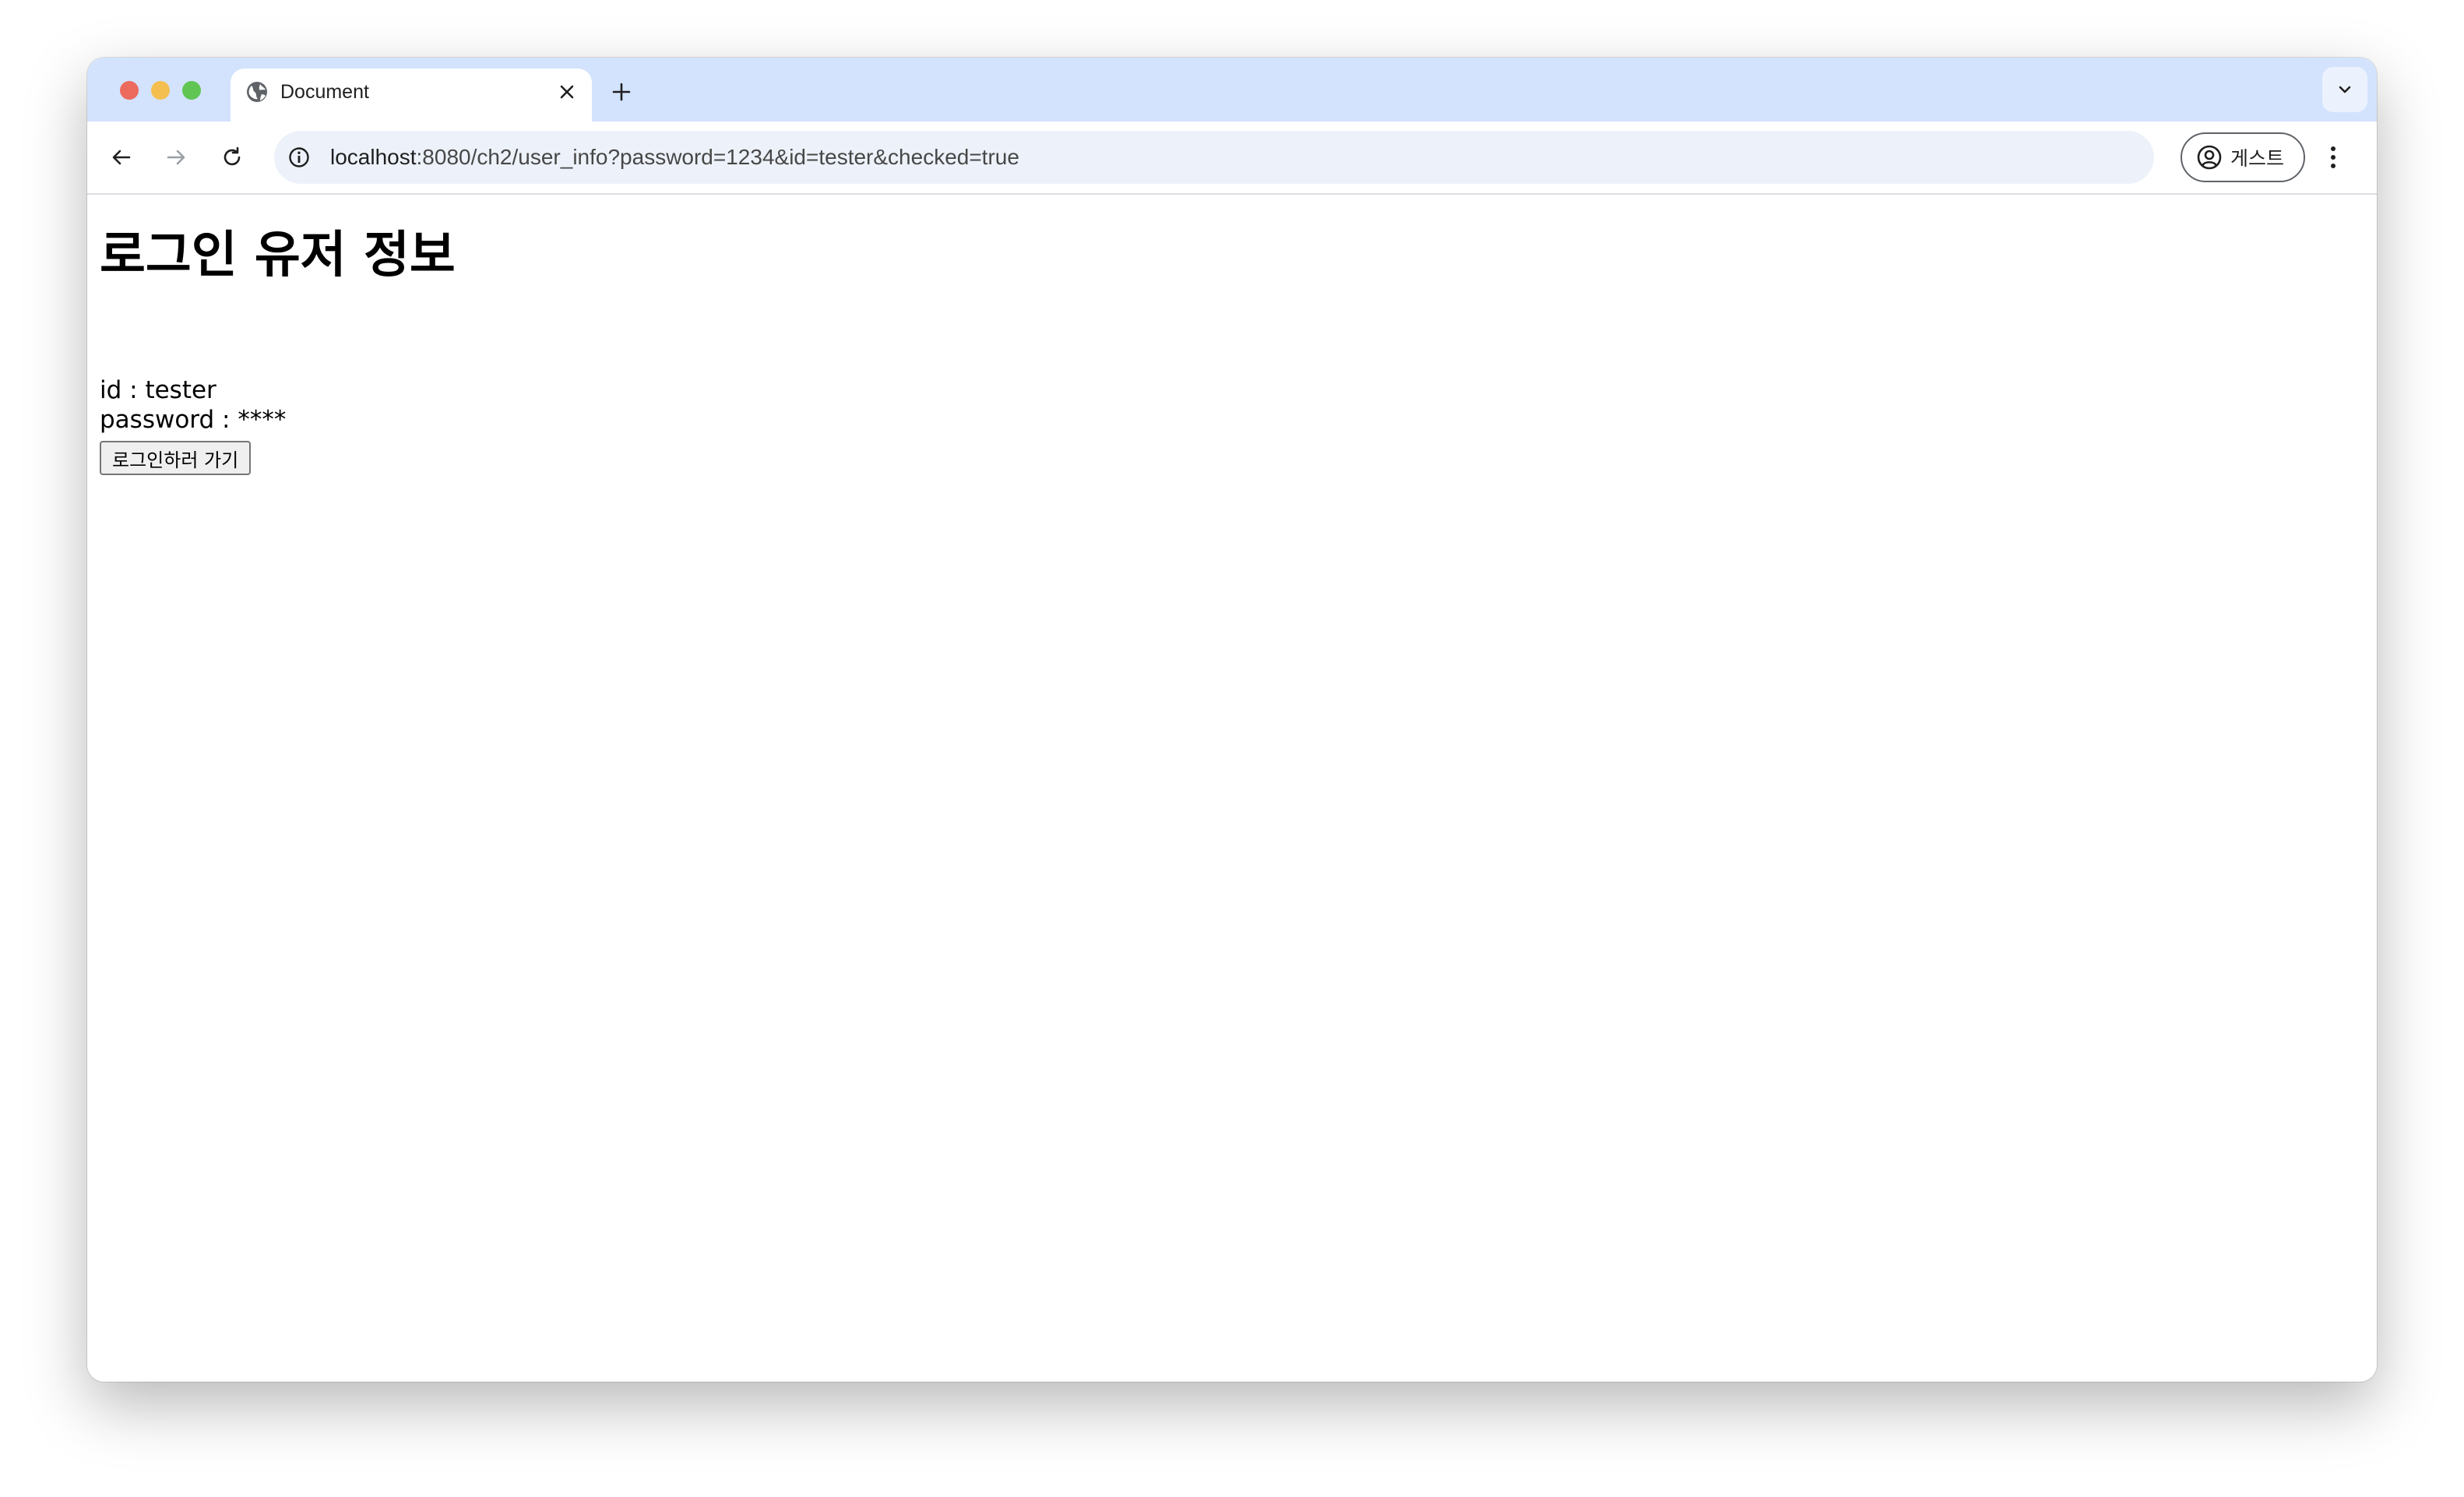 This screenshot has height=1497, width=2464. I want to click on plus-icon, so click(621, 92).